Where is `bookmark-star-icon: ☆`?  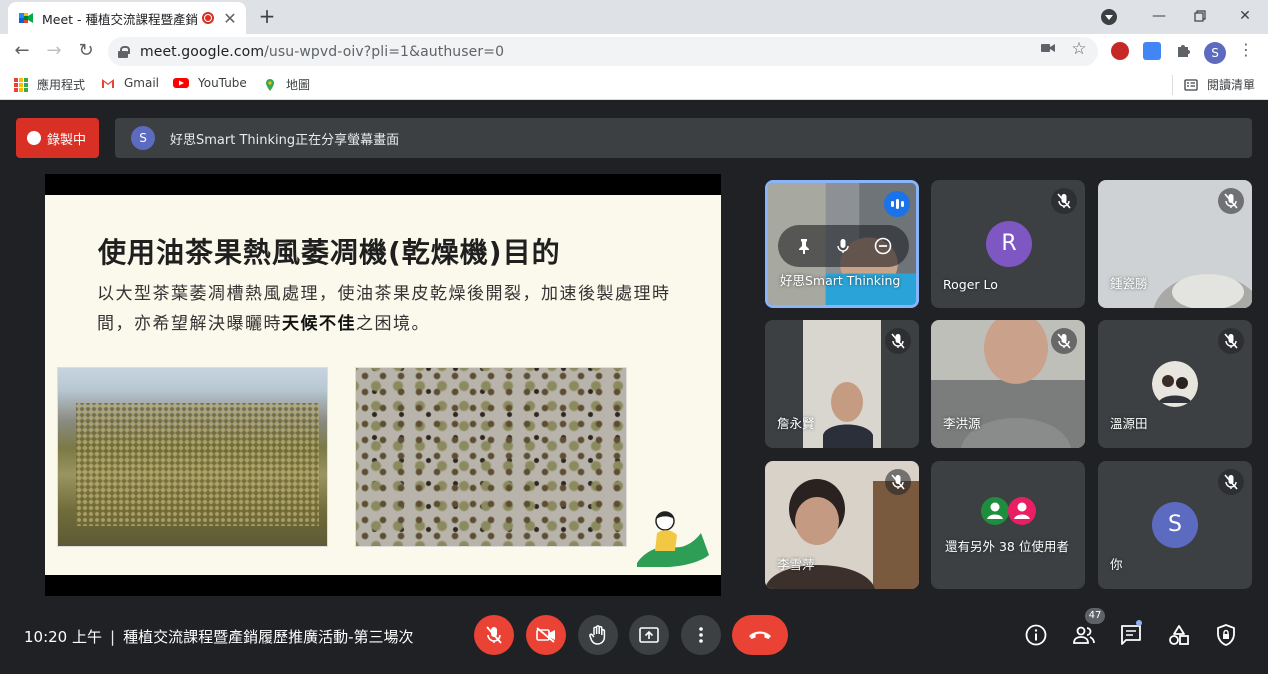
bookmark-star-icon: ☆ is located at coordinates (1079, 49).